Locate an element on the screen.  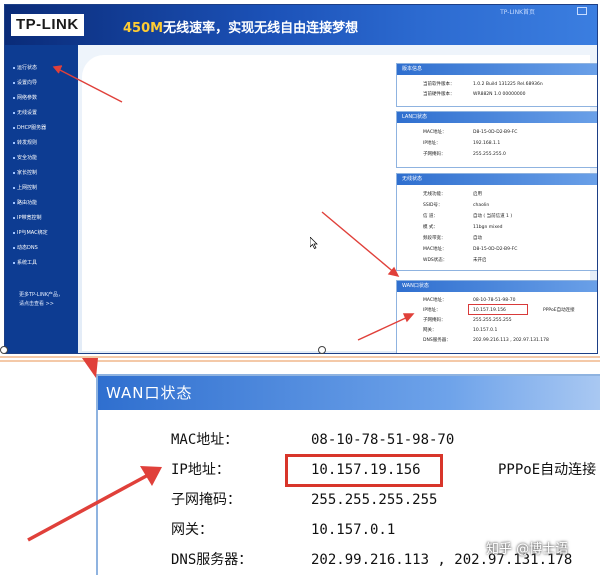
arrow-to-ip-row is located at coordinates (386, 327).